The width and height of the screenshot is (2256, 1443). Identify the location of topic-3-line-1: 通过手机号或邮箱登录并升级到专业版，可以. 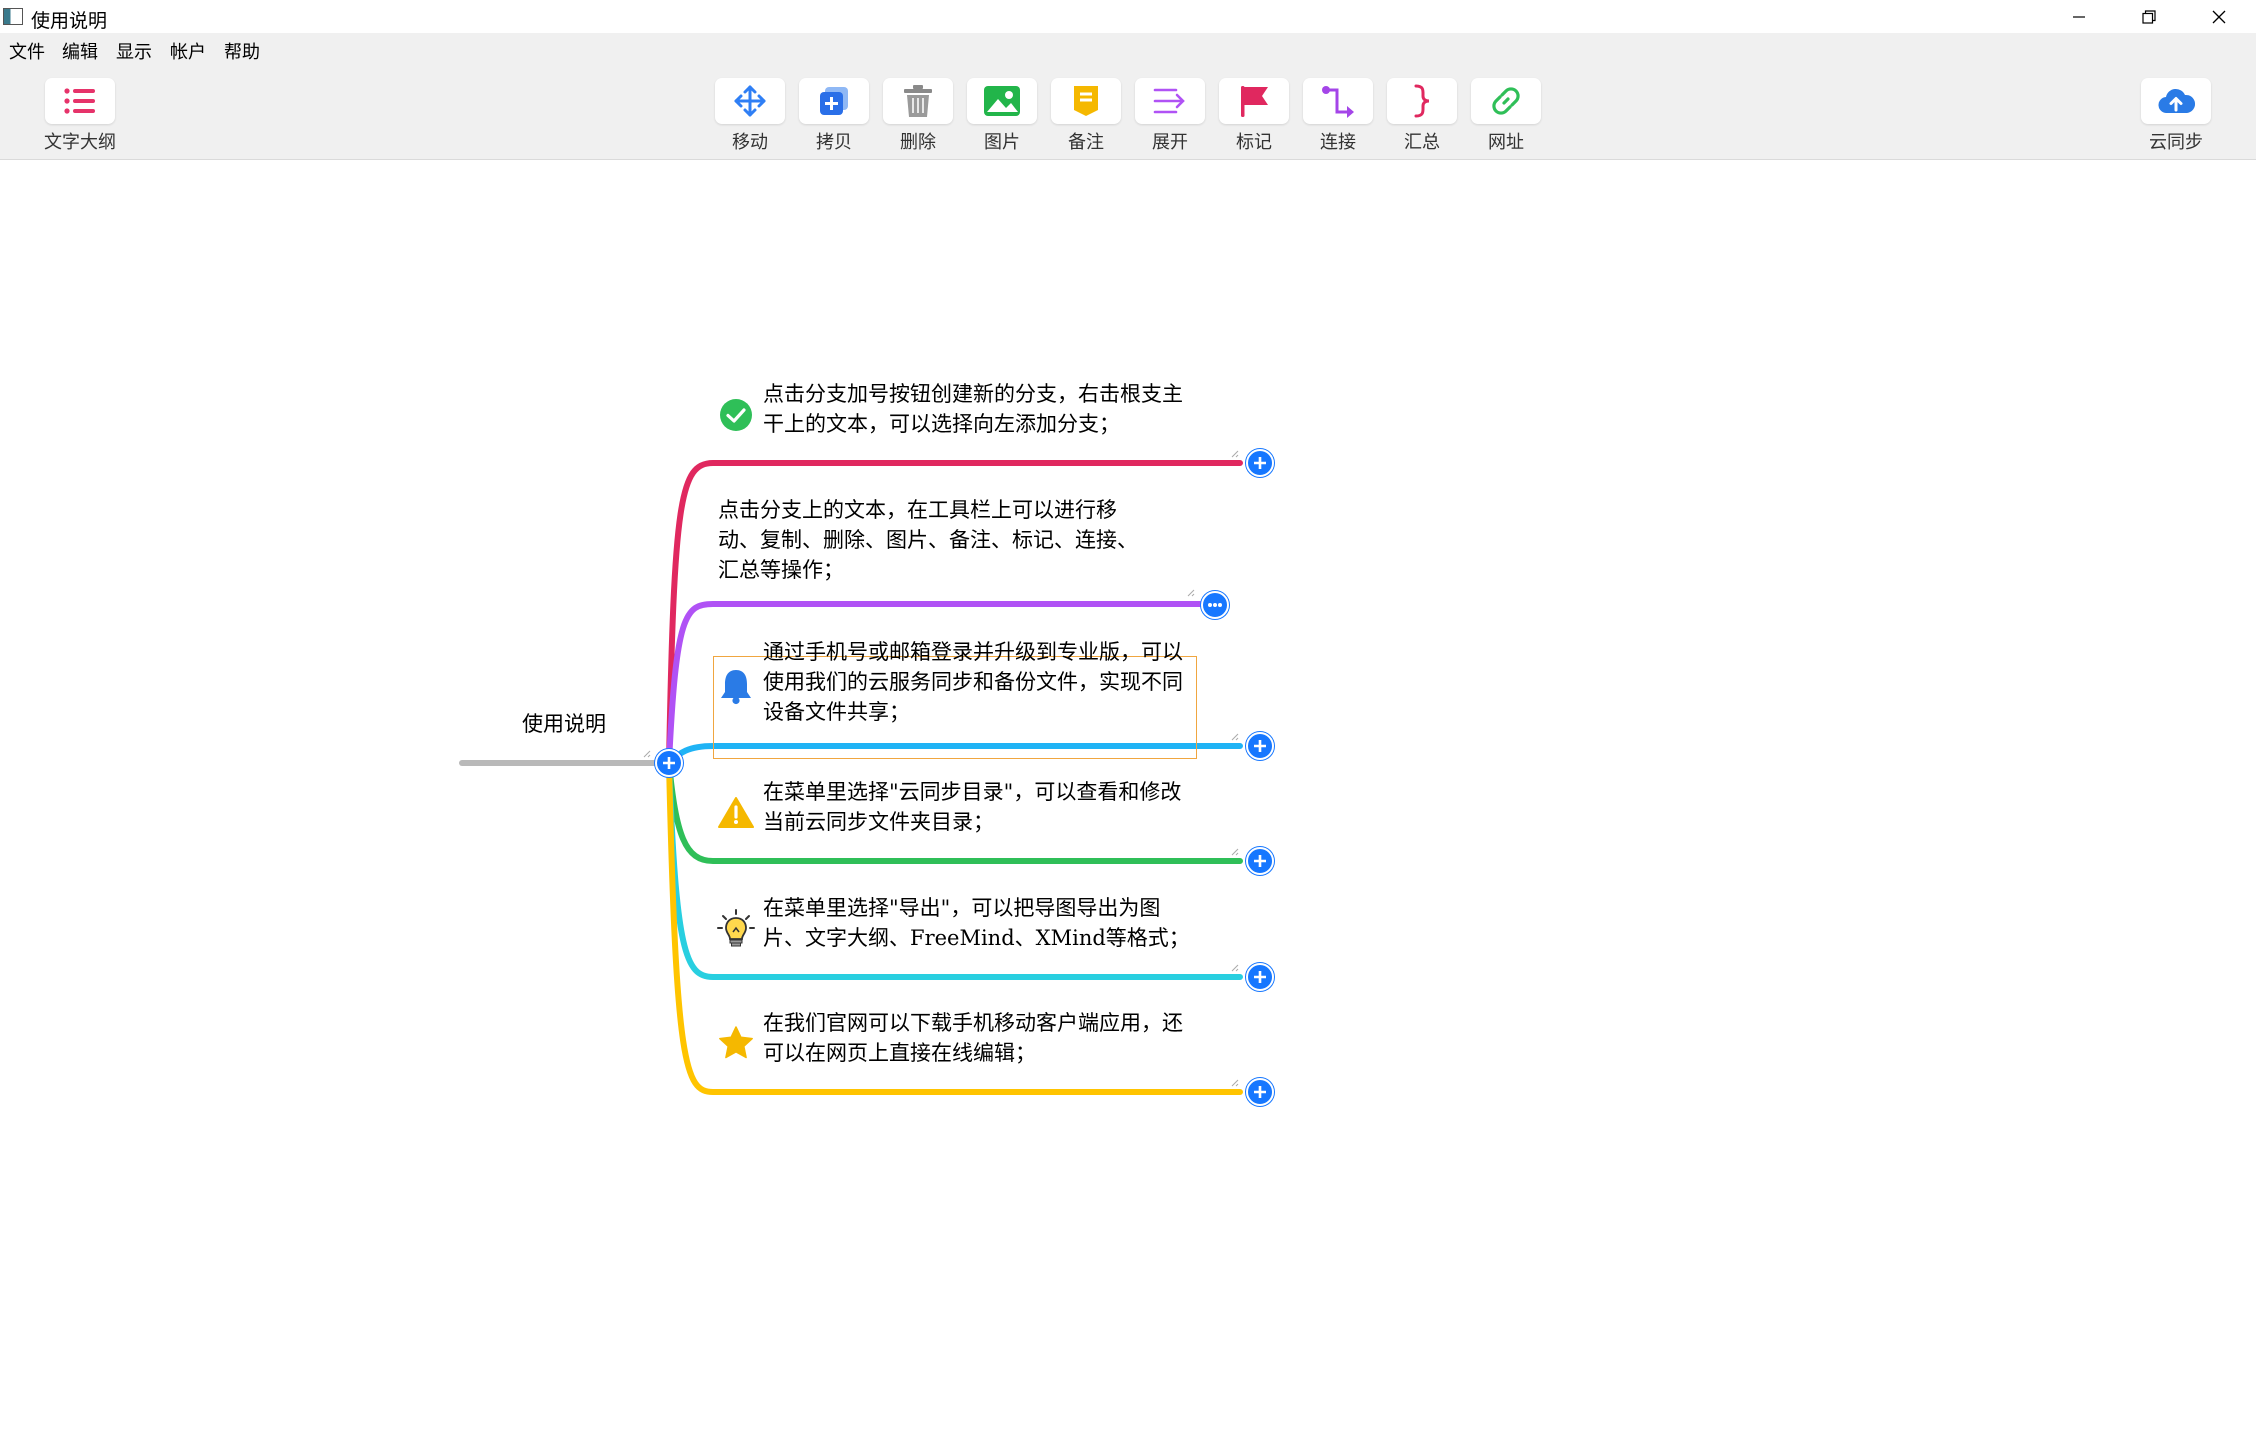
(973, 652).